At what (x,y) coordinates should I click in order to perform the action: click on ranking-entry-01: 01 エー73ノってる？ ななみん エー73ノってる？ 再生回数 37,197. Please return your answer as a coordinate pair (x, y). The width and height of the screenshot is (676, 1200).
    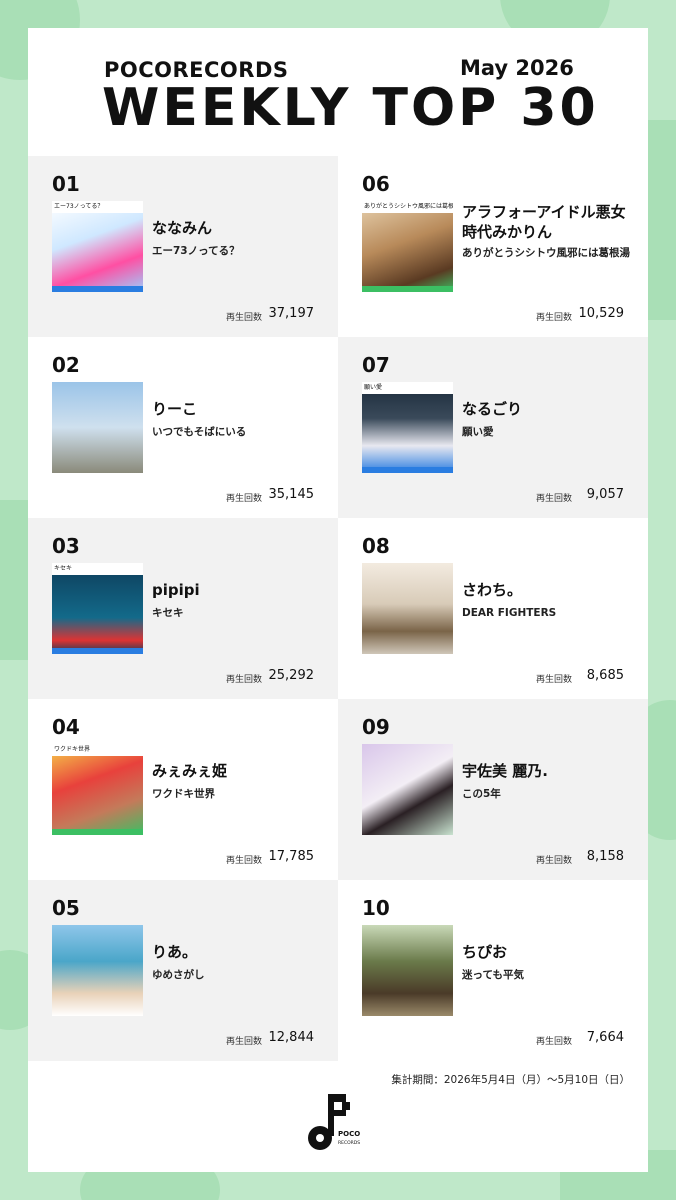
    Looking at the image, I should click on (183, 246).